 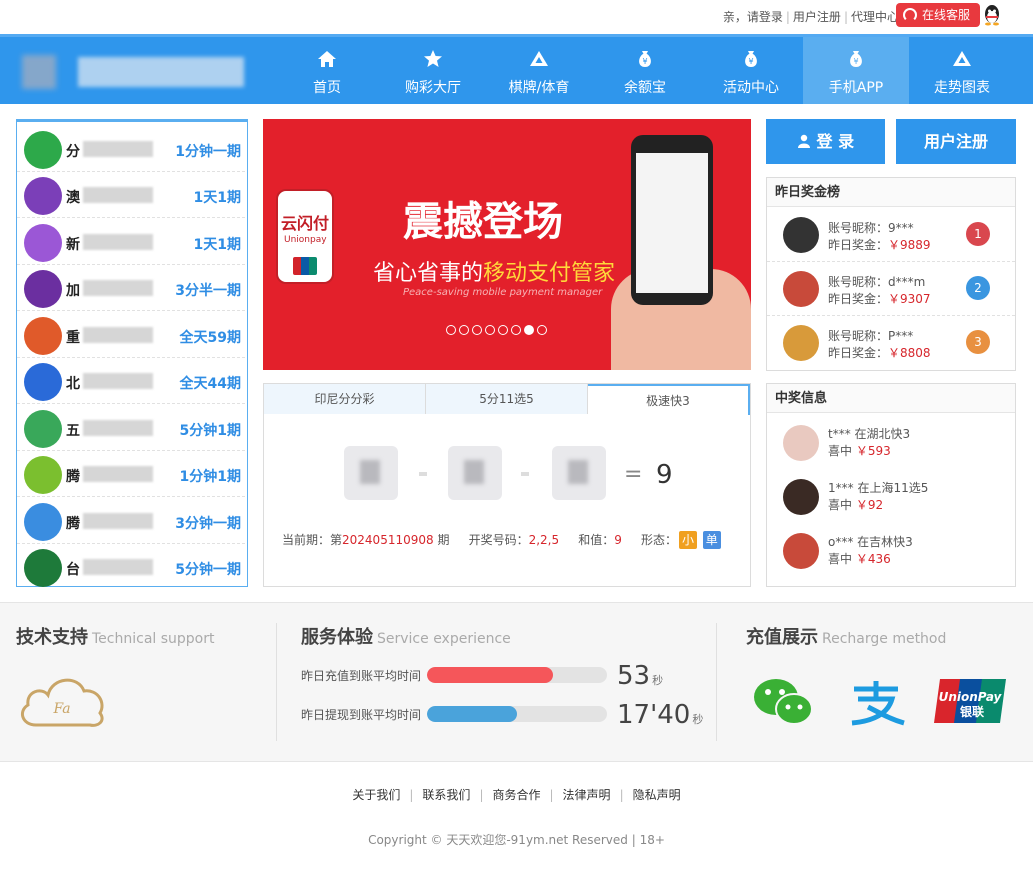 I want to click on lottery-tabs: 印尼分分彩 5分11选5 极速快3, so click(x=507, y=399).